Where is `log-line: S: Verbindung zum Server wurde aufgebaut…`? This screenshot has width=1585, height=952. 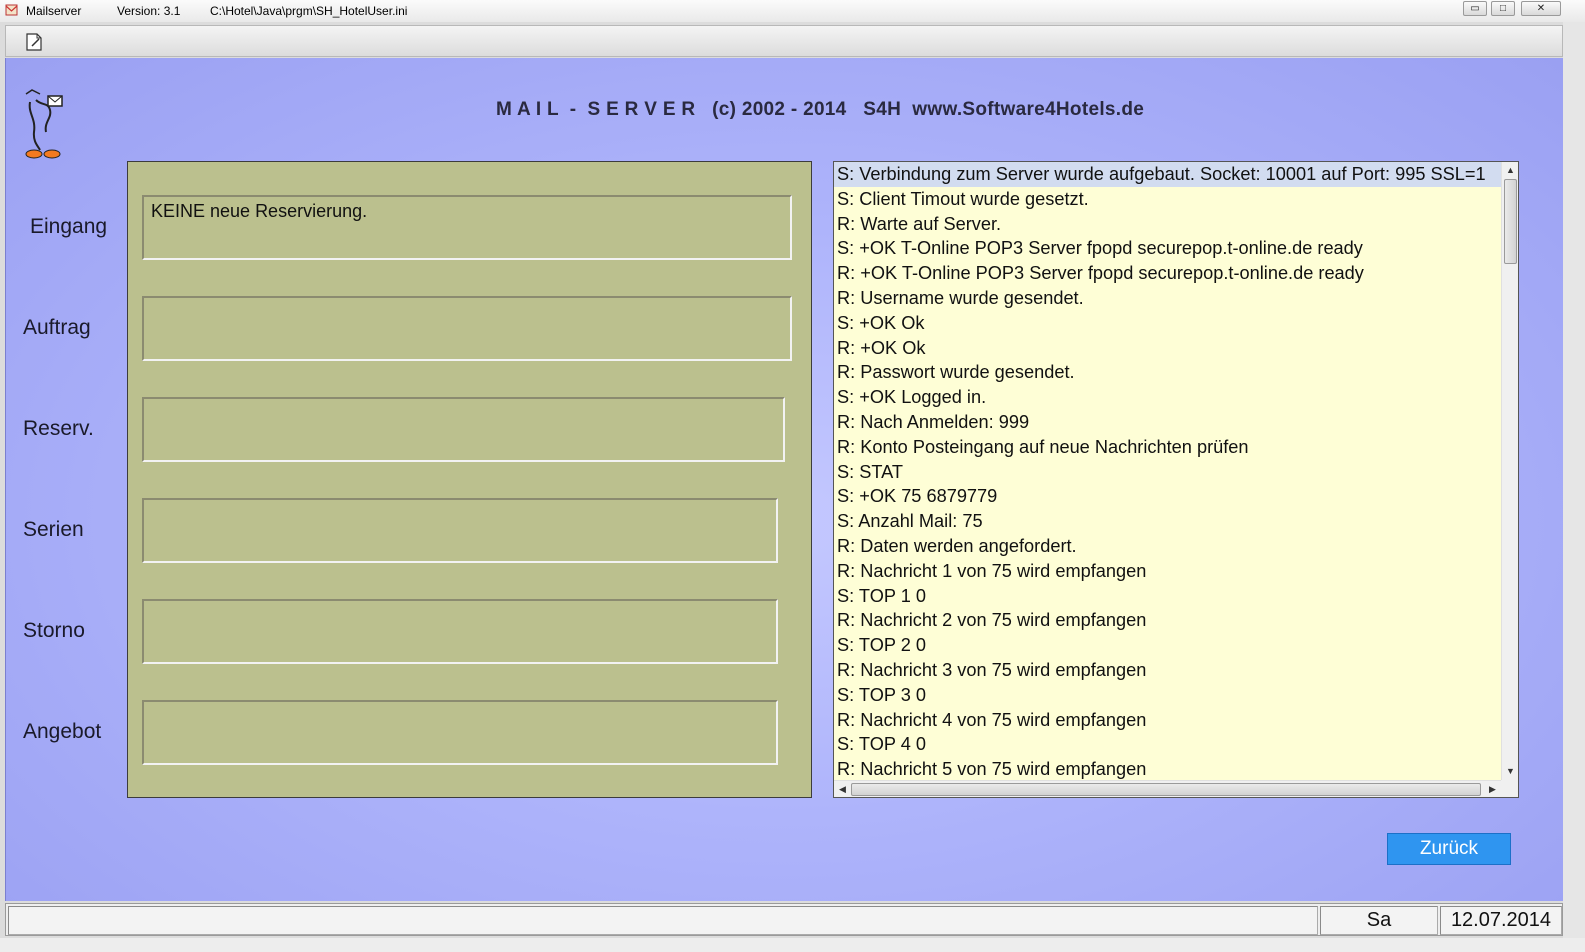
log-line: S: Verbindung zum Server wurde aufgebaut… is located at coordinates (1167, 174).